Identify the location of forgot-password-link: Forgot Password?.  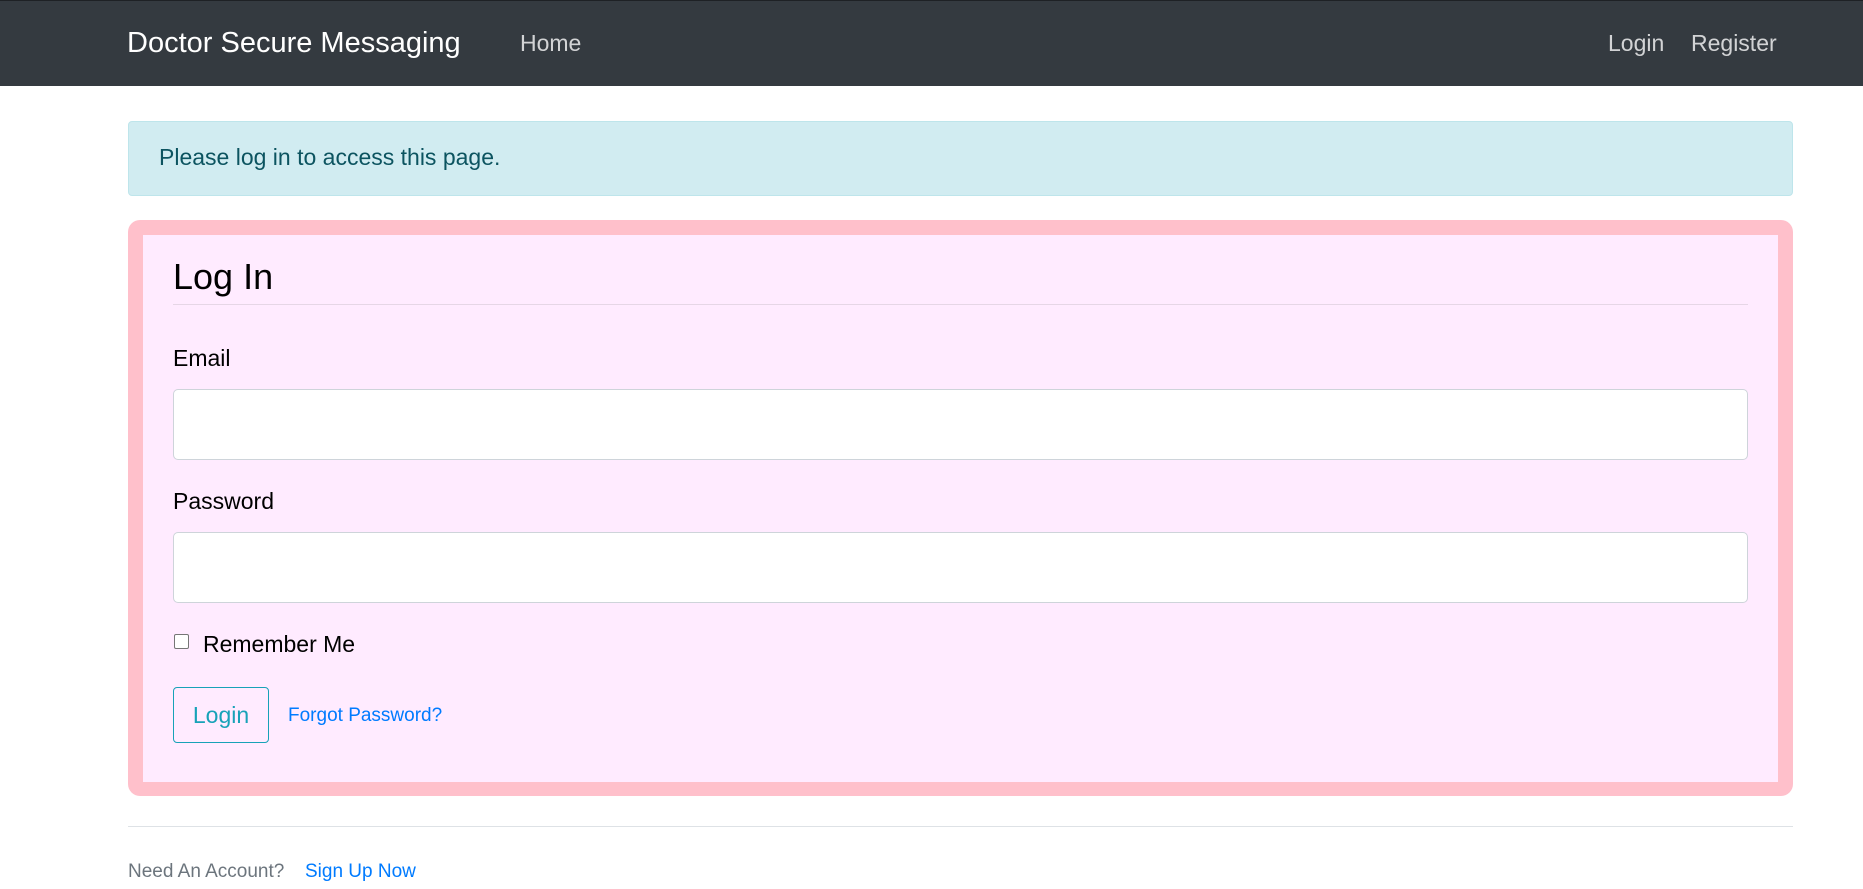
(365, 716).